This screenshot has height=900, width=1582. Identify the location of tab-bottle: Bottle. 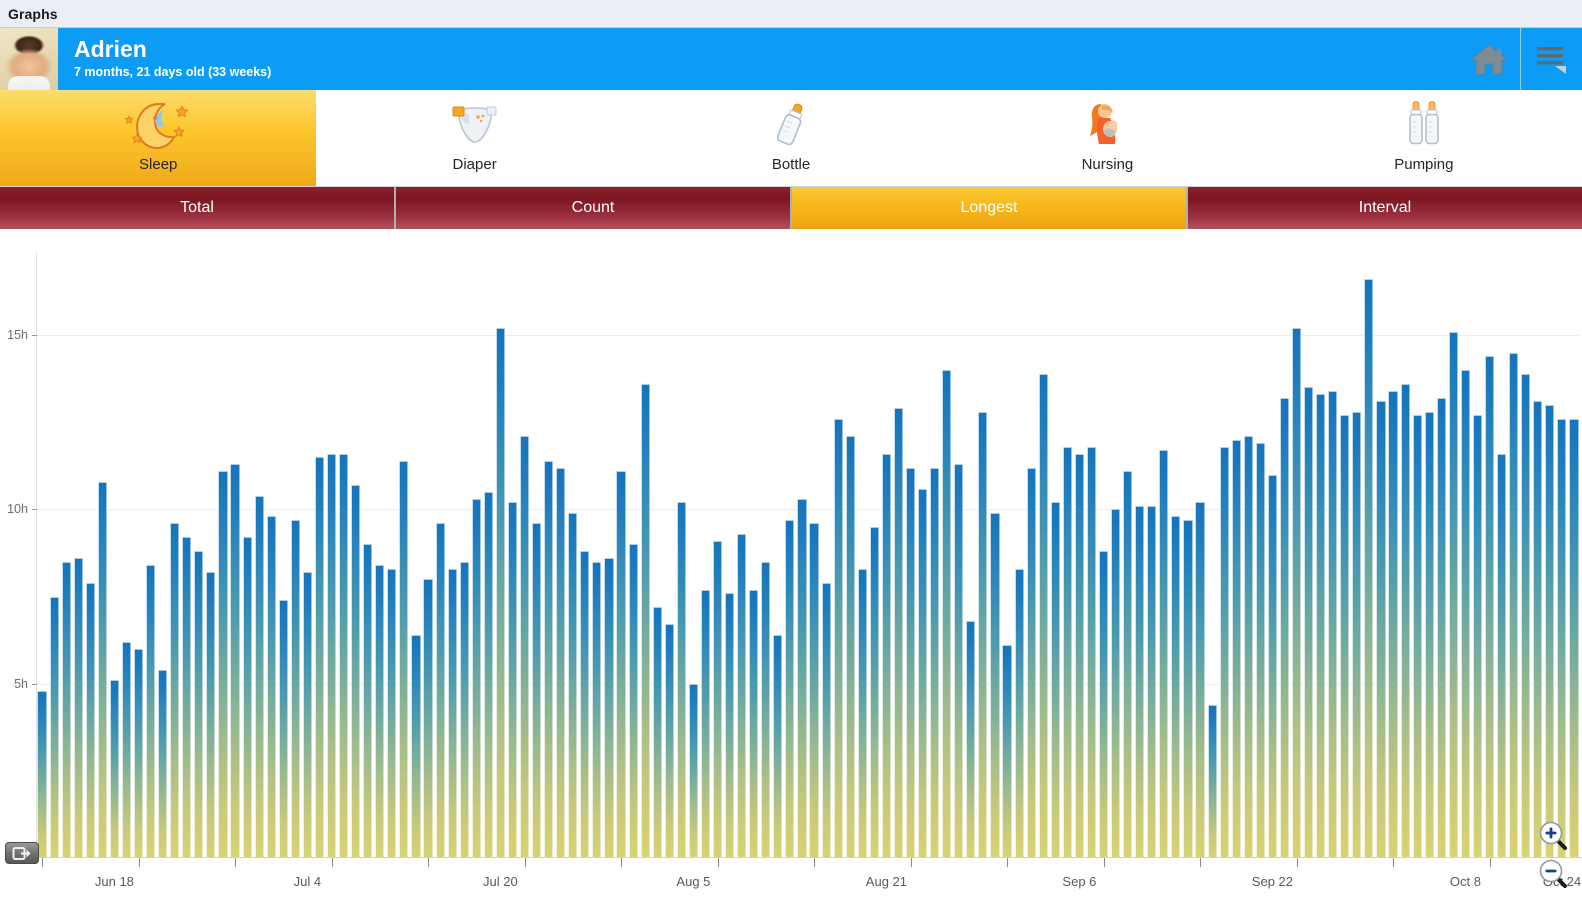
(791, 138).